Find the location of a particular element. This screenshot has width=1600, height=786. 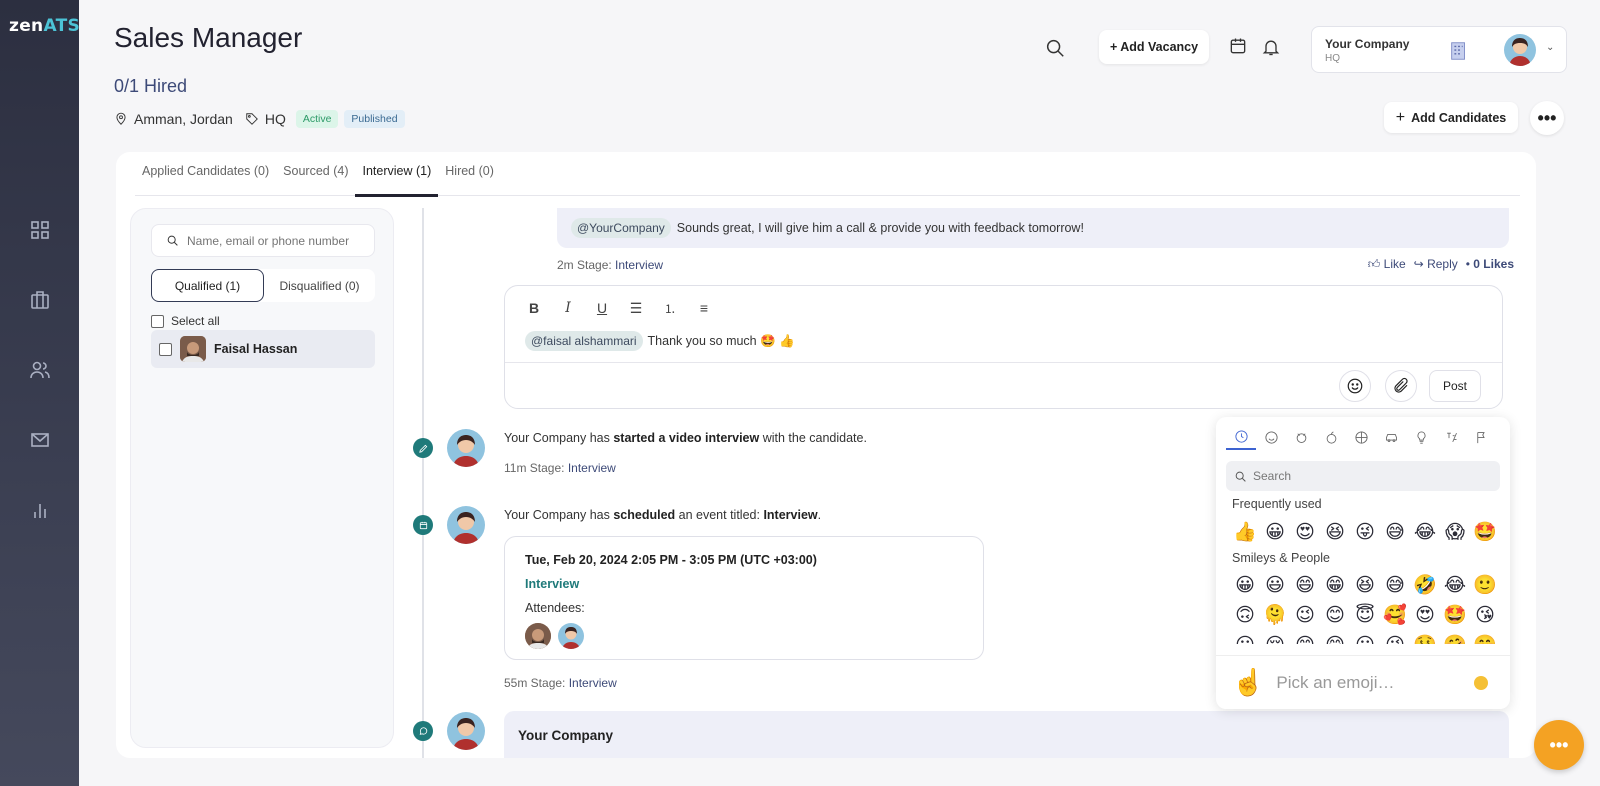

emoji-option: 😁 is located at coordinates (1335, 585).